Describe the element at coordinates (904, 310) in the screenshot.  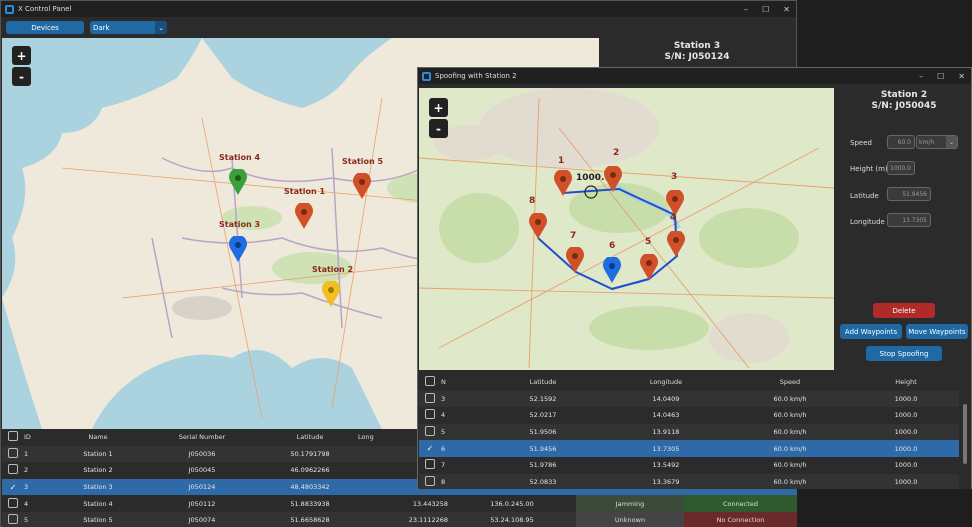
I see `delete-button: Delete` at that location.